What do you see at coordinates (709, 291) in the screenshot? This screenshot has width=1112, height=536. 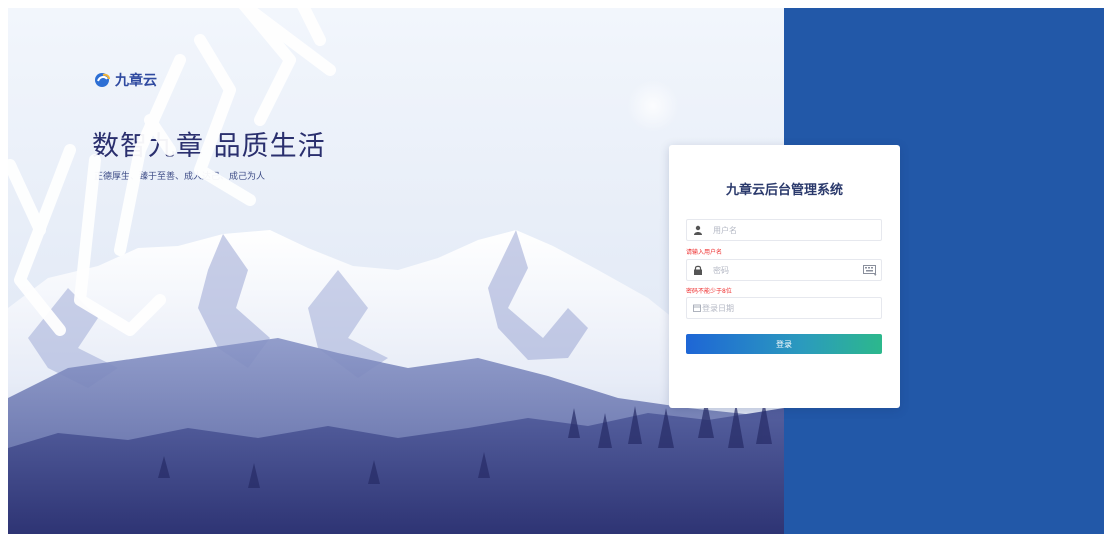 I see `password-error: 密码不能少于8位` at bounding box center [709, 291].